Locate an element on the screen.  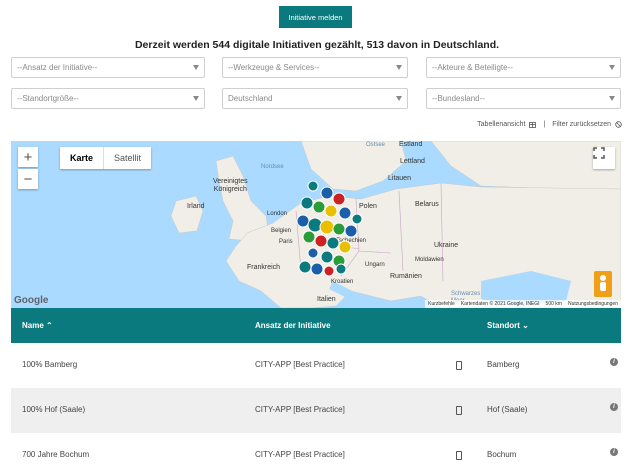
zoom-out-button: − is located at coordinates (28, 179).